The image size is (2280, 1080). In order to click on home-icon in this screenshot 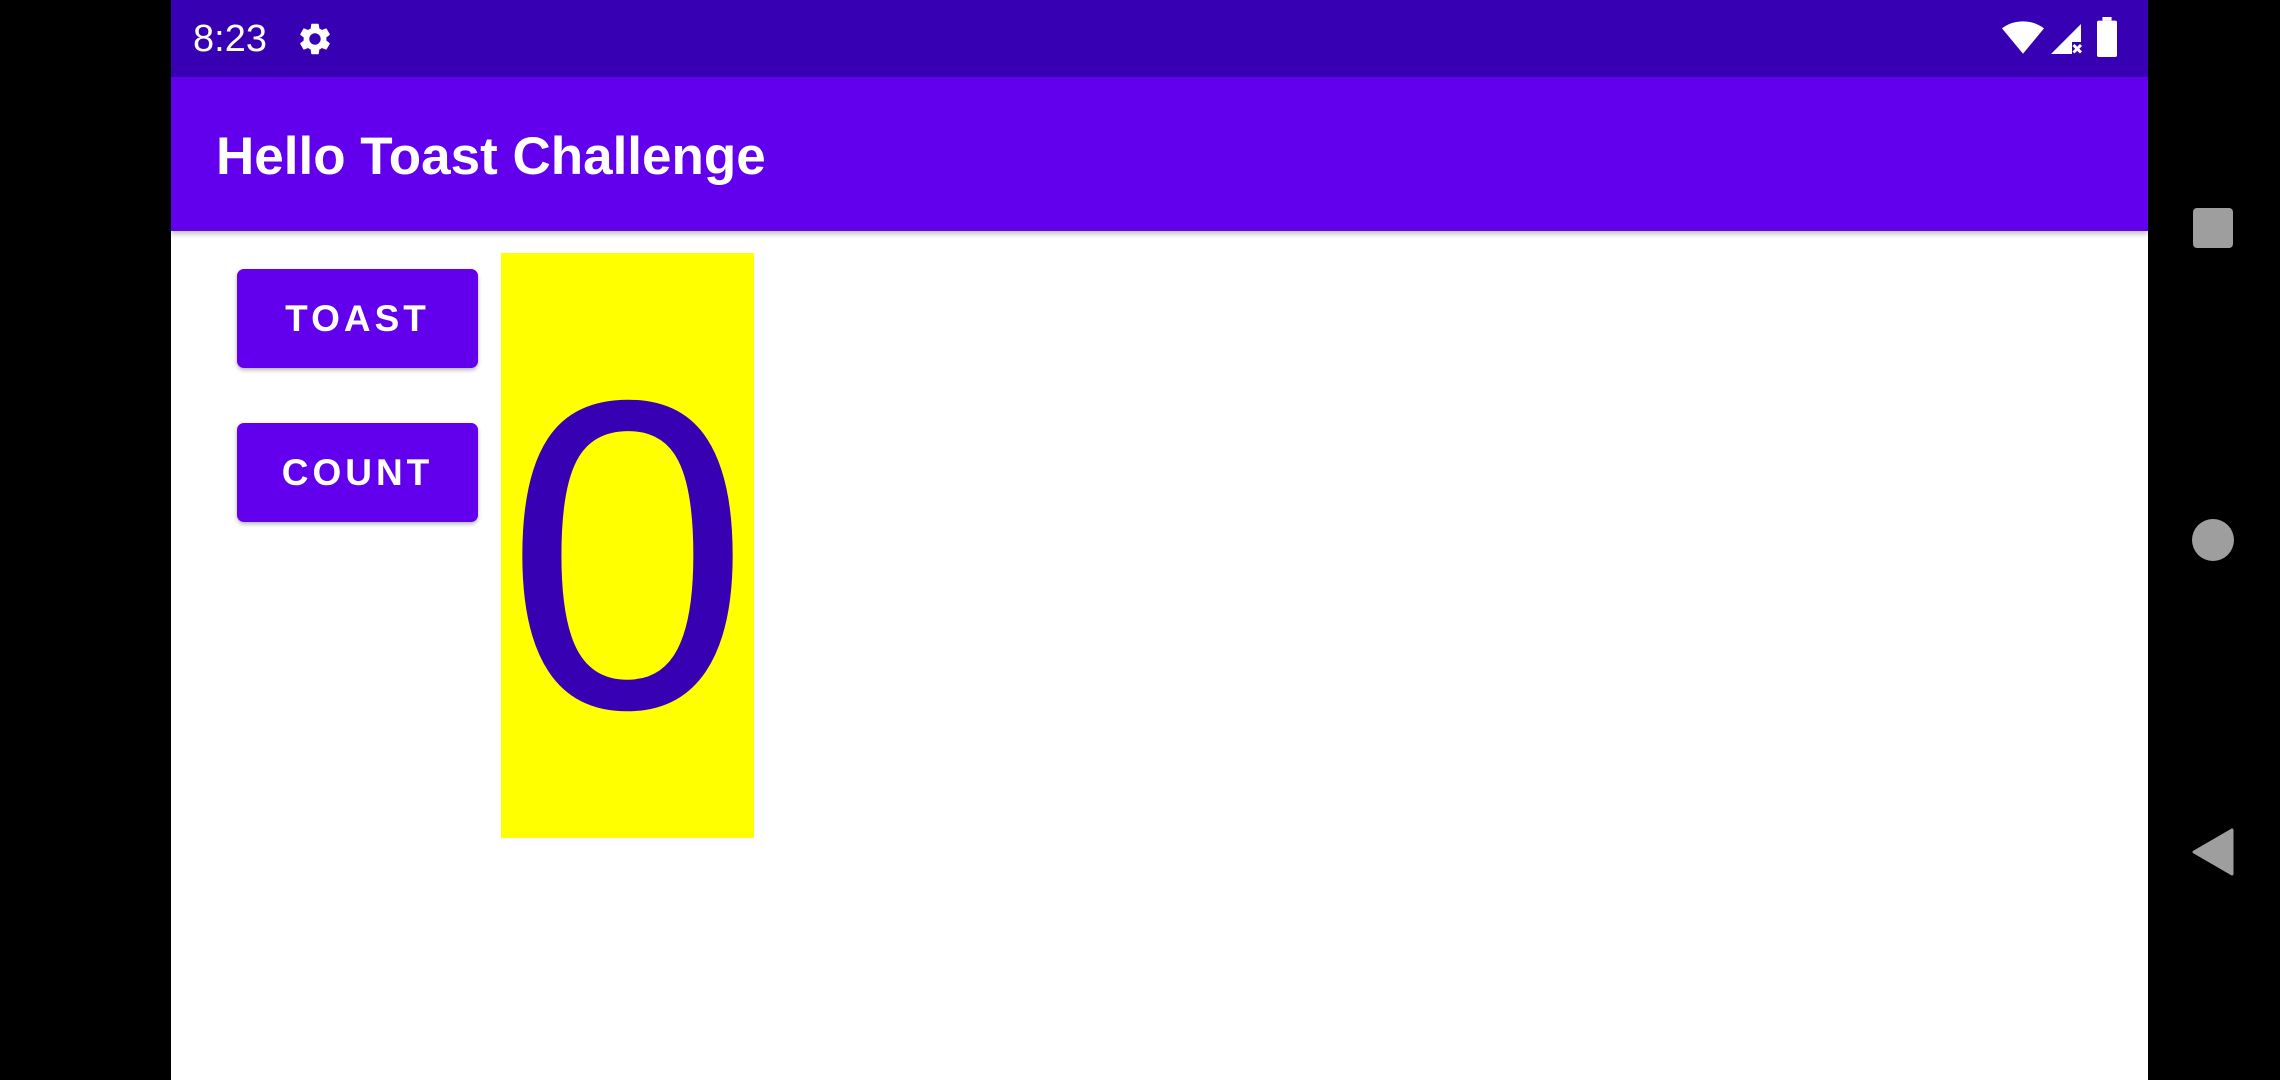, I will do `click(2213, 540)`.